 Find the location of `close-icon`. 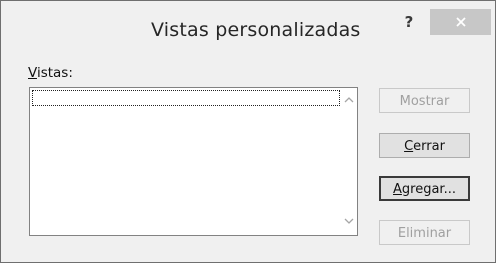

close-icon is located at coordinates (460, 22).